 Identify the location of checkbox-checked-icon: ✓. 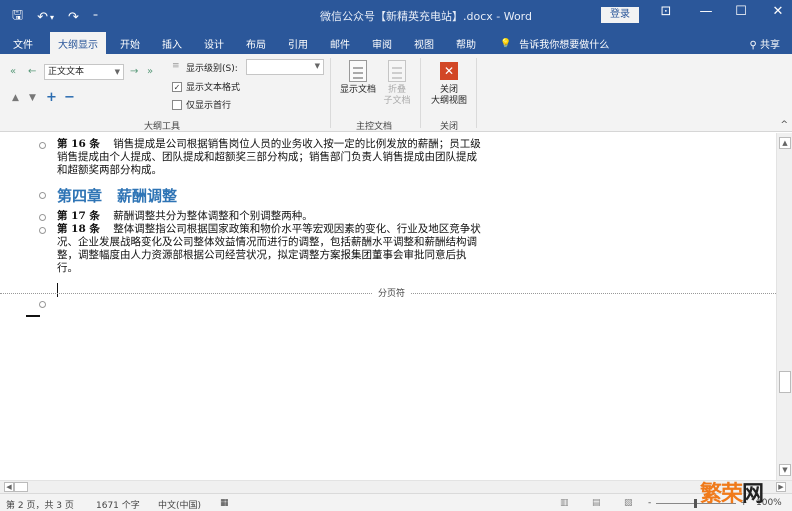
(177, 86).